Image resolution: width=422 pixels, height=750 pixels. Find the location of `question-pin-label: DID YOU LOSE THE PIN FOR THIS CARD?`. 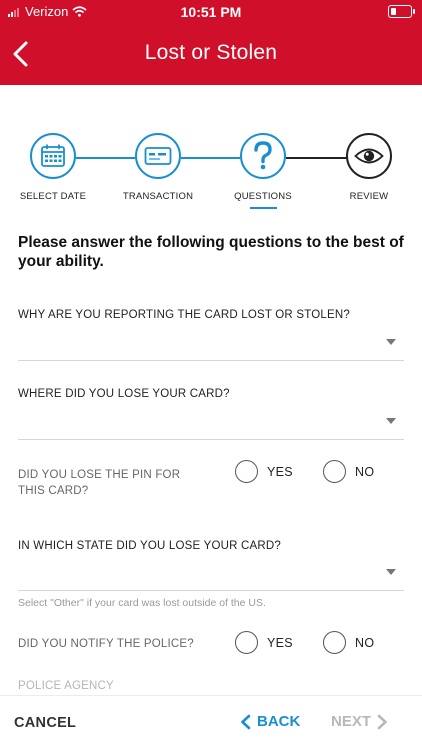

question-pin-label: DID YOU LOSE THE PIN FOR THIS CARD? is located at coordinates (99, 483).